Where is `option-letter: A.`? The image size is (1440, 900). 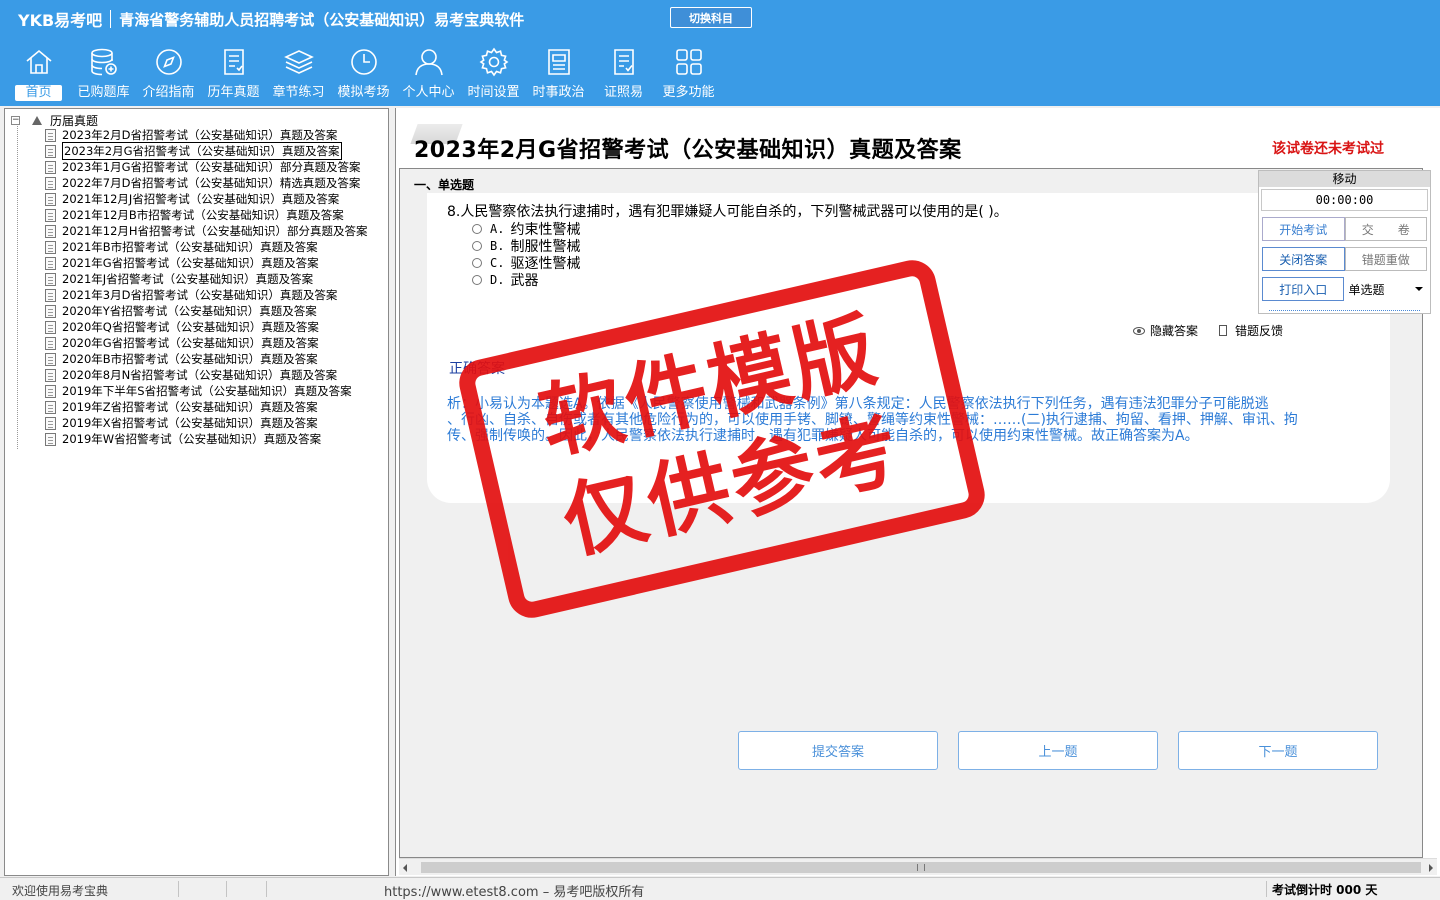 option-letter: A. is located at coordinates (497, 228).